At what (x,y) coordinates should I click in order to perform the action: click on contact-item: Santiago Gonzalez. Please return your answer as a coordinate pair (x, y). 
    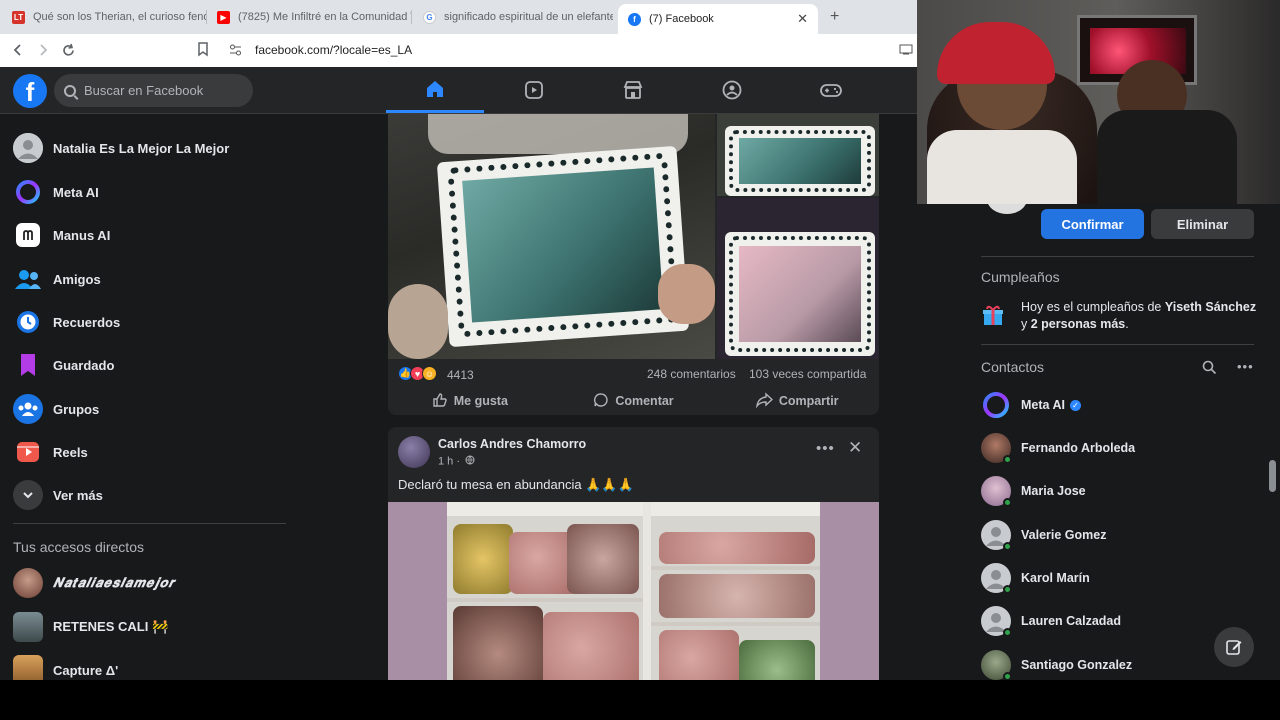
    Looking at the image, I should click on (1056, 663).